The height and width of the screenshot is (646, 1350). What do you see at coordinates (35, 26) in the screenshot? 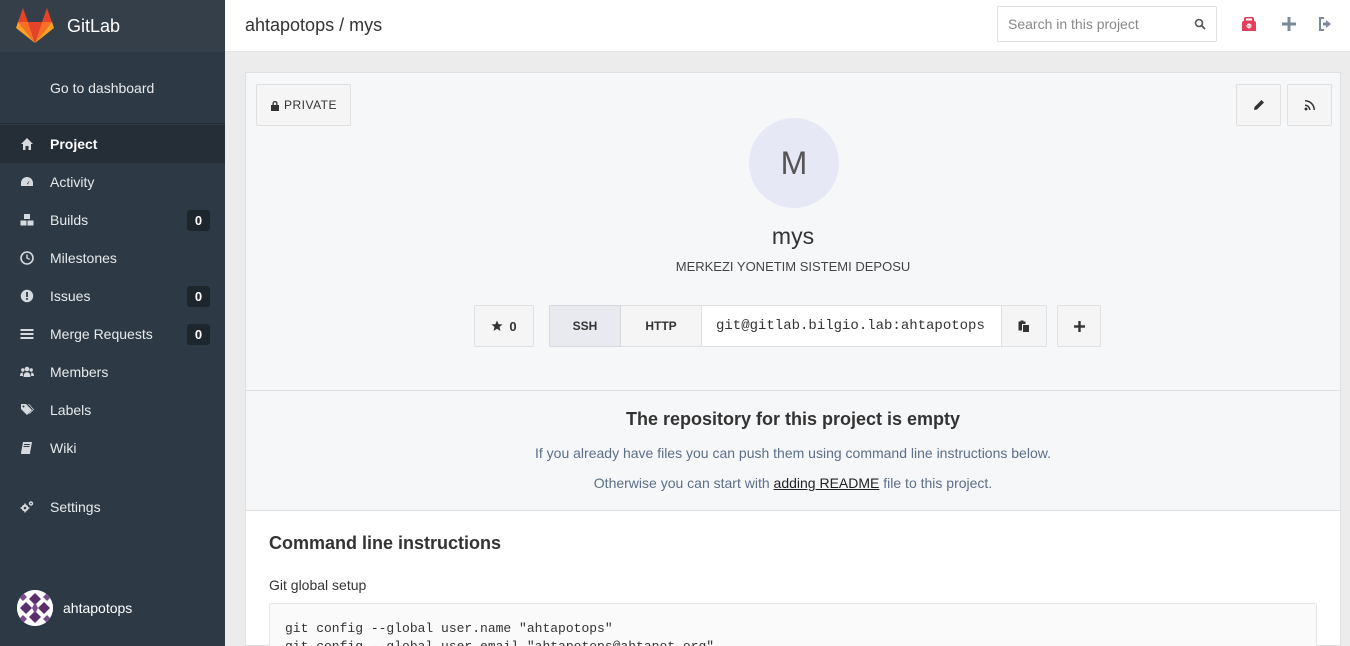
I see `gitlab-logo-icon` at bounding box center [35, 26].